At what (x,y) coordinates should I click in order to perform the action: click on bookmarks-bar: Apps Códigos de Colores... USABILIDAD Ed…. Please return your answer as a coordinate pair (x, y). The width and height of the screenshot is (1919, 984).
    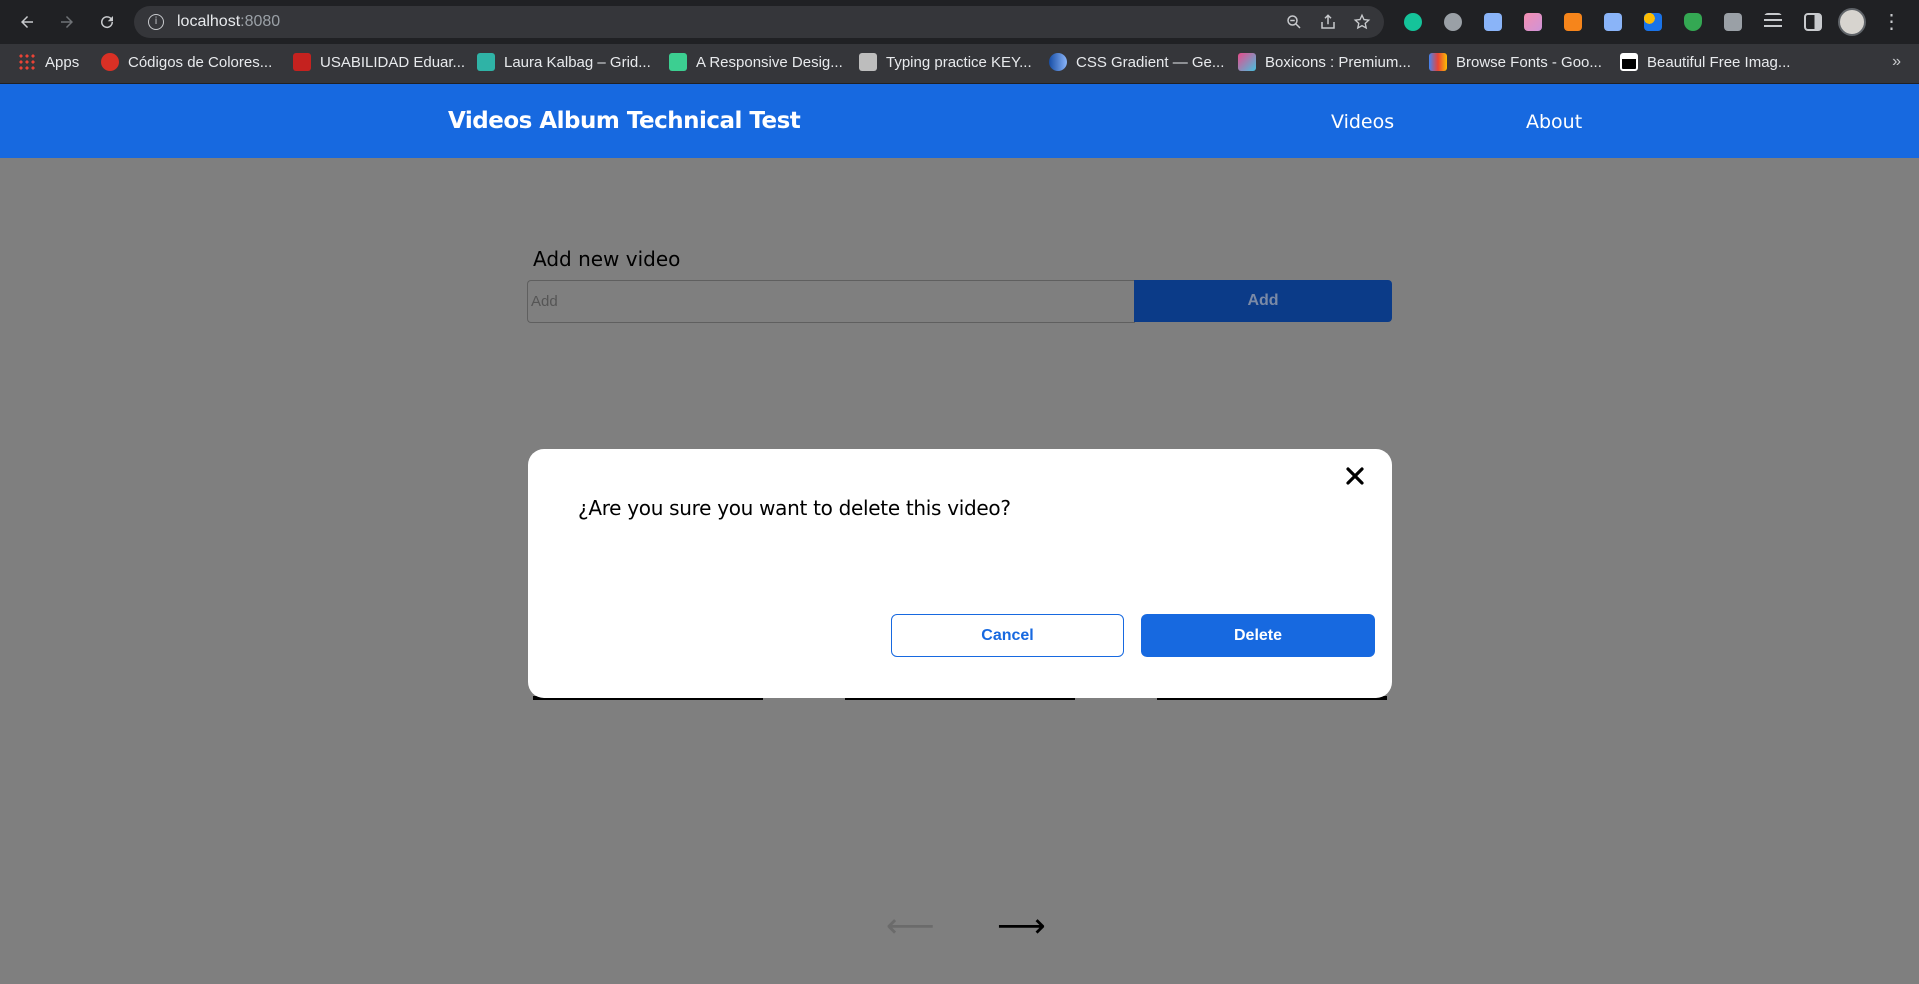
    Looking at the image, I should click on (959, 64).